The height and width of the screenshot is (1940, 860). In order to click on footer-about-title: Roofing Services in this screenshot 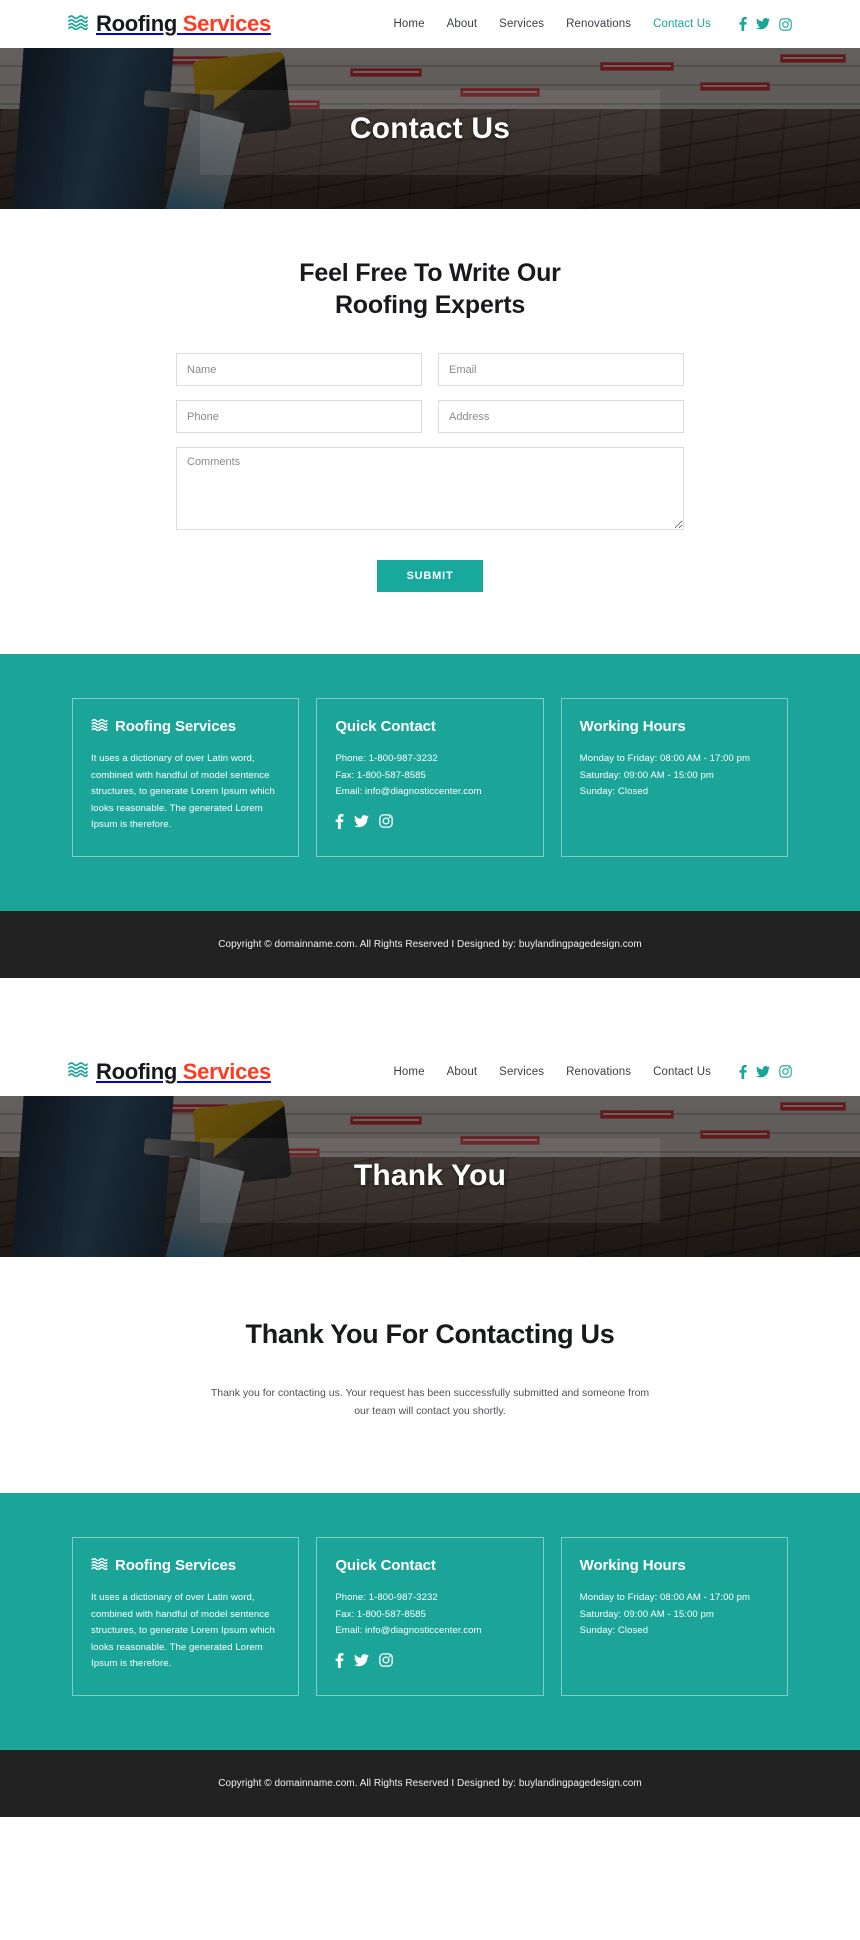, I will do `click(185, 726)`.